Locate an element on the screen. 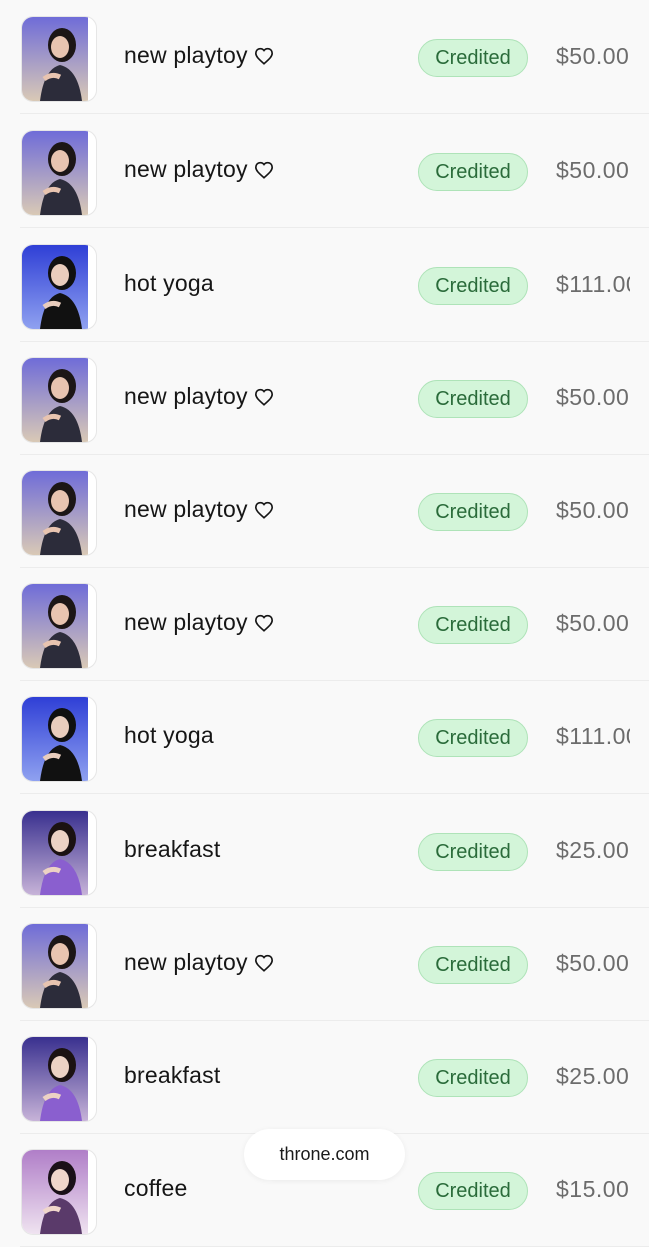 The width and height of the screenshot is (649, 1247). gift-title: coffee is located at coordinates (155, 1188).